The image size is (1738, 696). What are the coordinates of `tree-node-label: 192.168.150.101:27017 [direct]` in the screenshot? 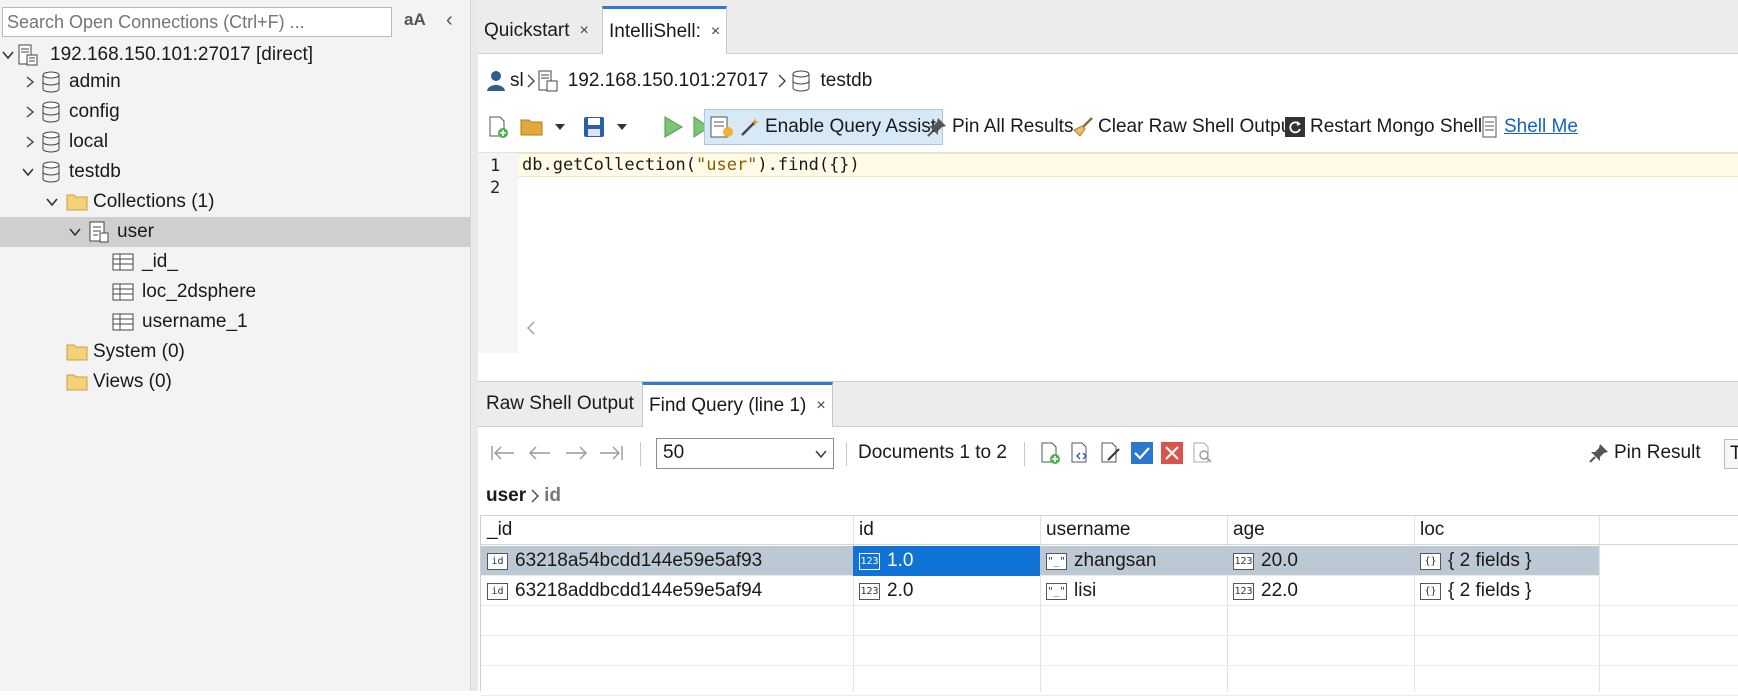 It's located at (182, 54).